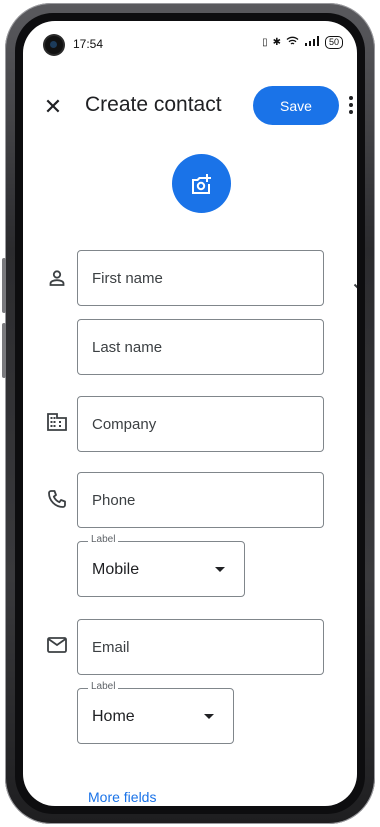 The height and width of the screenshot is (827, 380). What do you see at coordinates (88, 44) in the screenshot?
I see `status-time: 17:54` at bounding box center [88, 44].